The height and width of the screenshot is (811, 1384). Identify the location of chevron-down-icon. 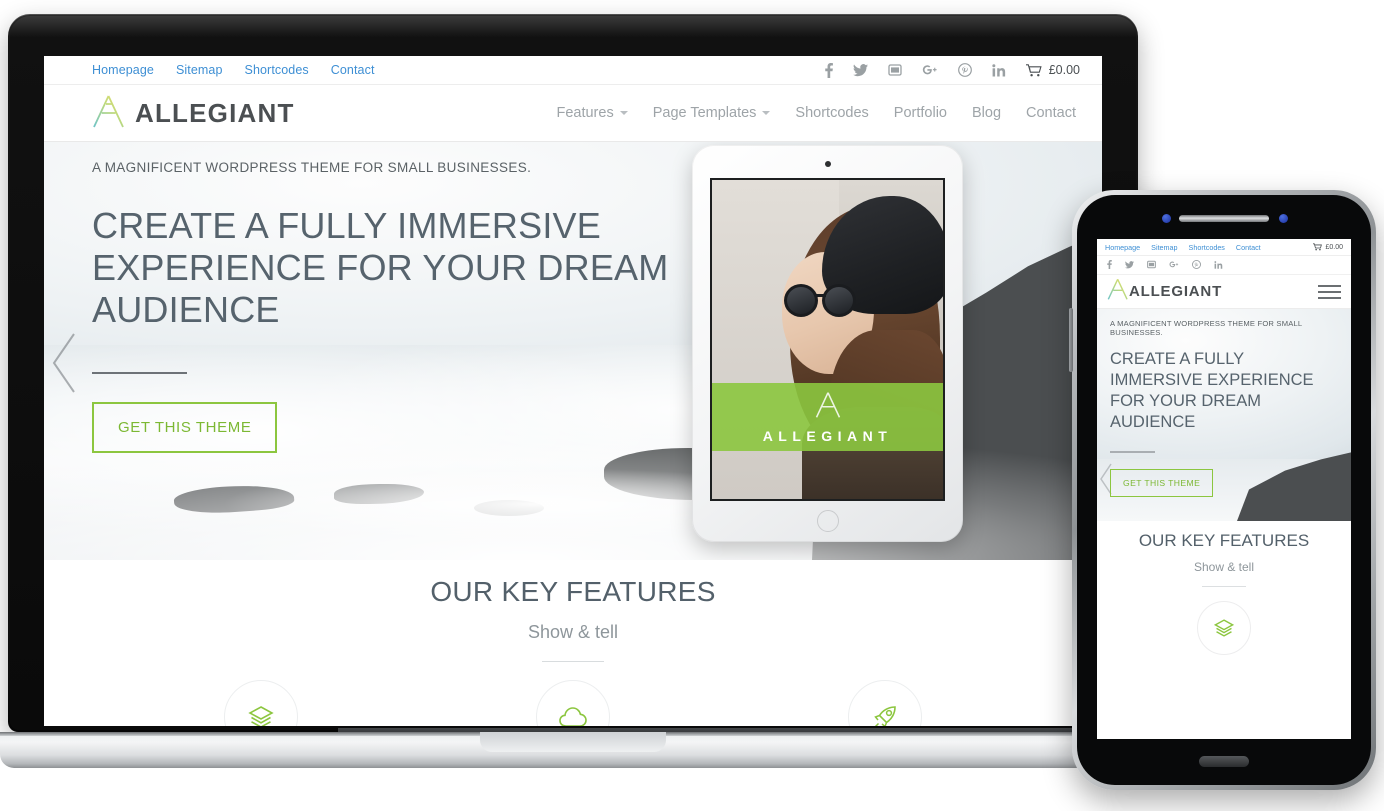
(623, 113).